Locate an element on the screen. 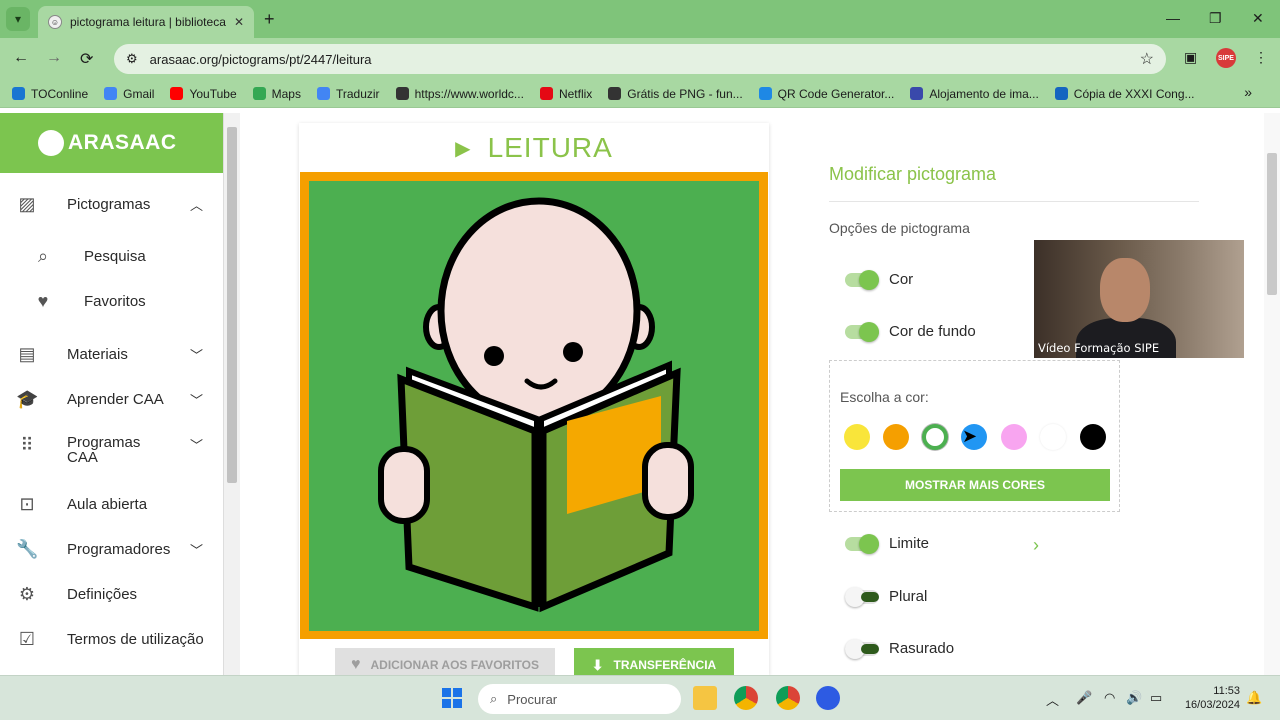 The image size is (1280, 720). sidebar-label: Materiais is located at coordinates (97, 354).